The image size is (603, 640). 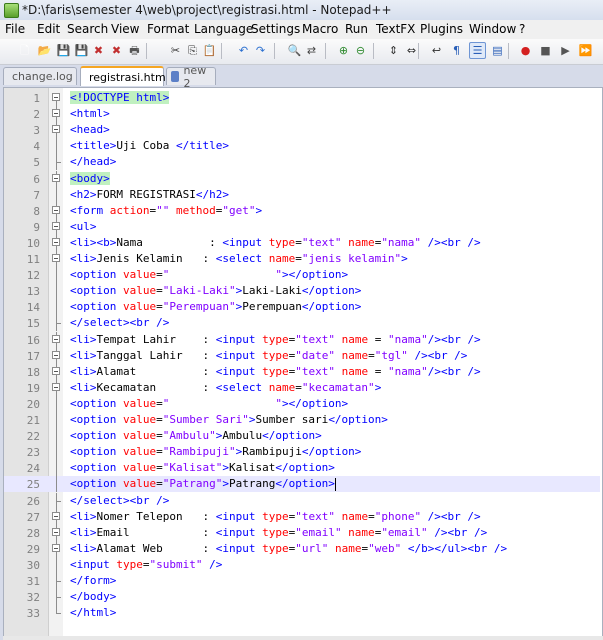 I want to click on word-wrap-button: ↩, so click(x=436, y=50).